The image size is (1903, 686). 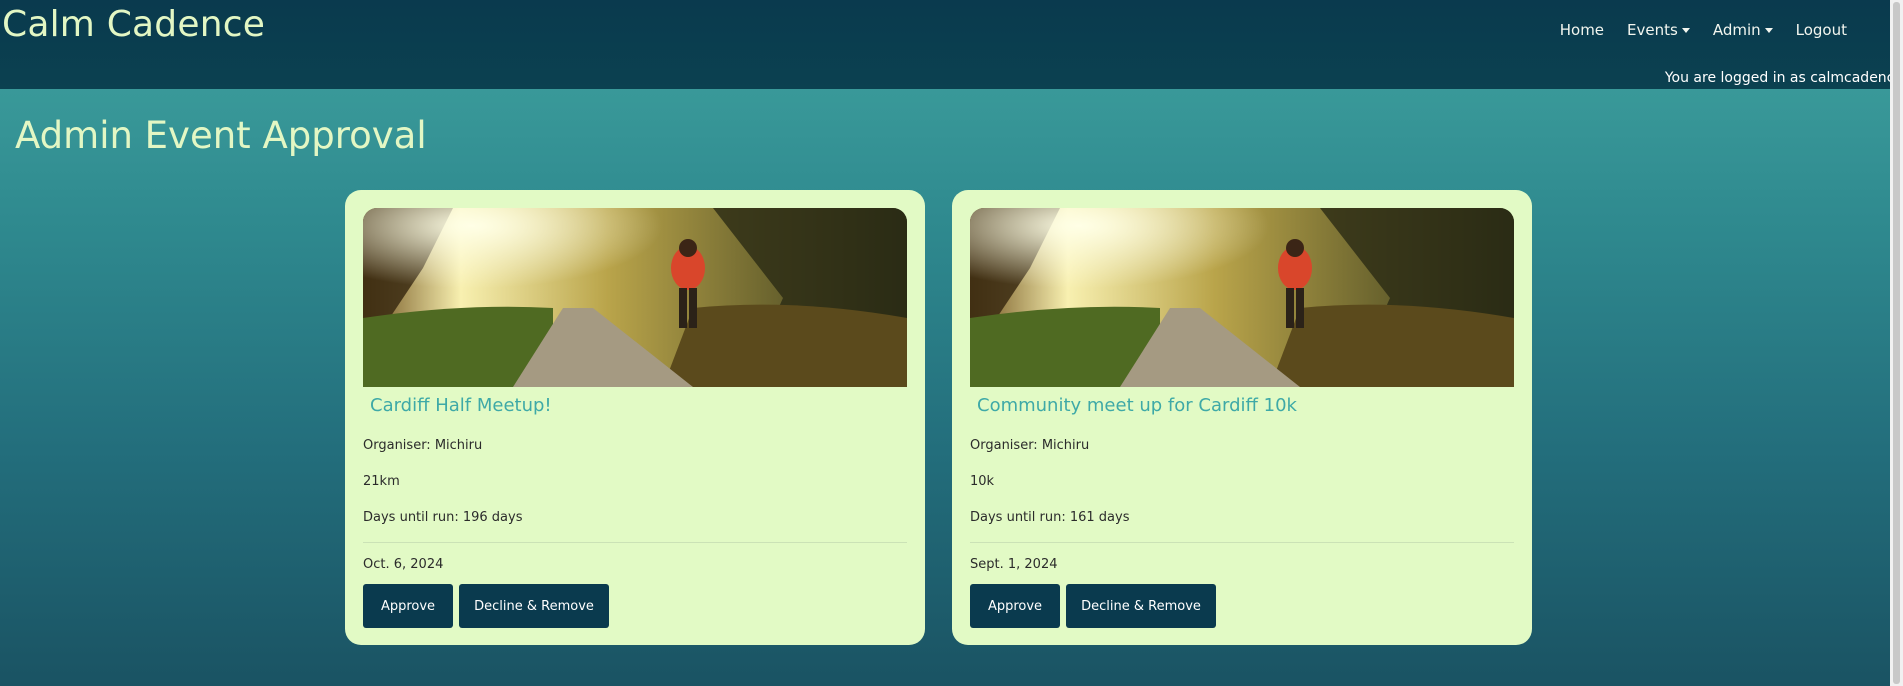 What do you see at coordinates (381, 481) in the screenshot?
I see `event-distance: 21km` at bounding box center [381, 481].